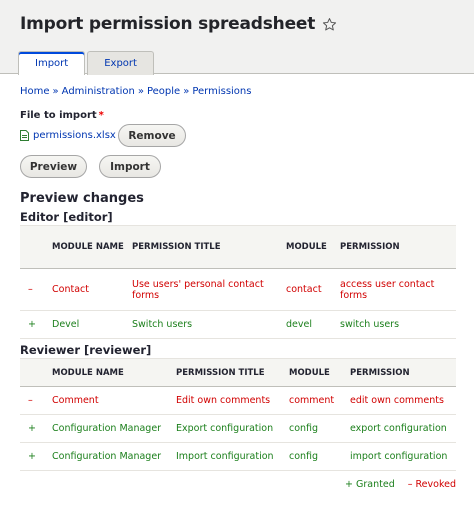  What do you see at coordinates (401, 400) in the screenshot?
I see `cell-permission: edit own comments` at bounding box center [401, 400].